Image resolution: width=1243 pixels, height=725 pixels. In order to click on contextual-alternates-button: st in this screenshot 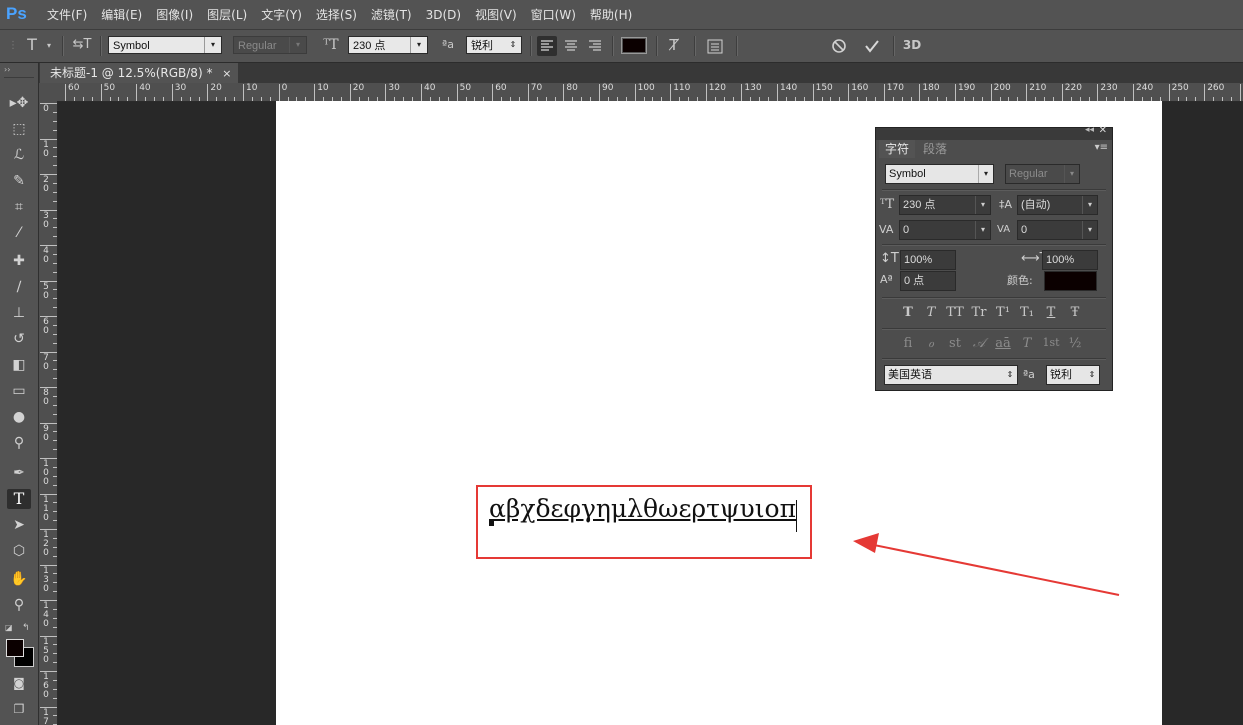, I will do `click(955, 343)`.